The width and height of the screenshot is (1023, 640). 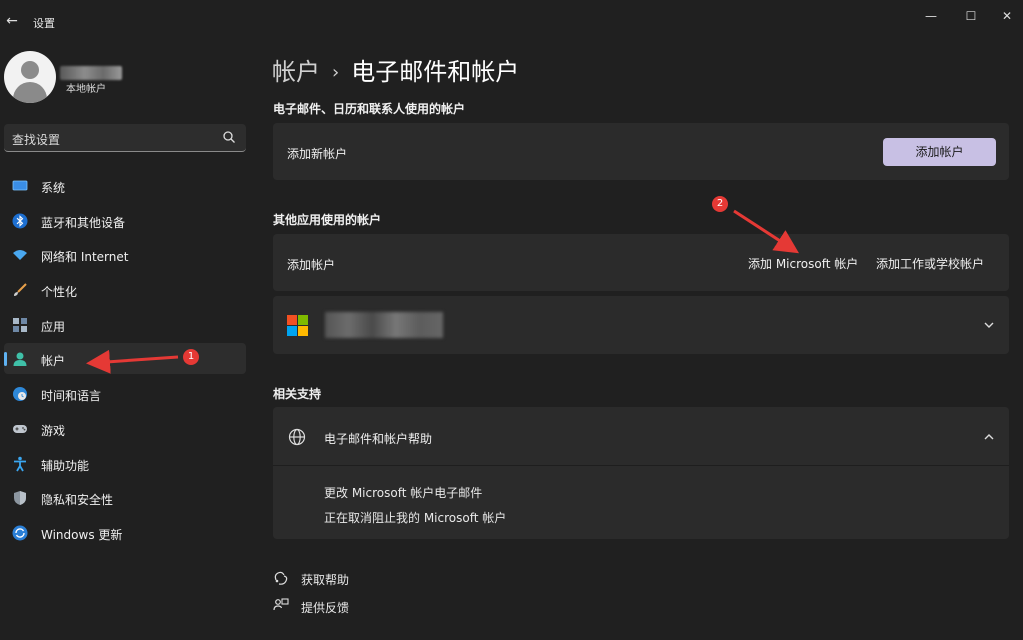 What do you see at coordinates (281, 604) in the screenshot?
I see `feedback-icon` at bounding box center [281, 604].